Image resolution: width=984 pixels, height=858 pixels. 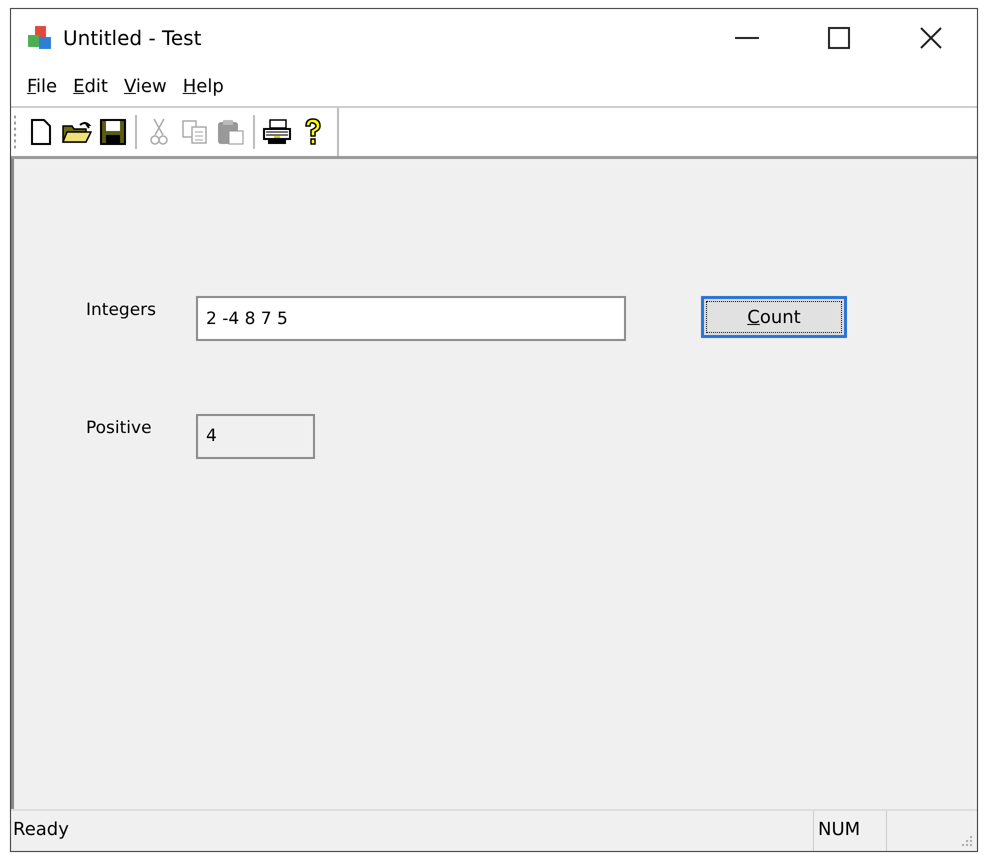 What do you see at coordinates (411, 318) in the screenshot?
I see `integers-field: 2 -4 8 7 5` at bounding box center [411, 318].